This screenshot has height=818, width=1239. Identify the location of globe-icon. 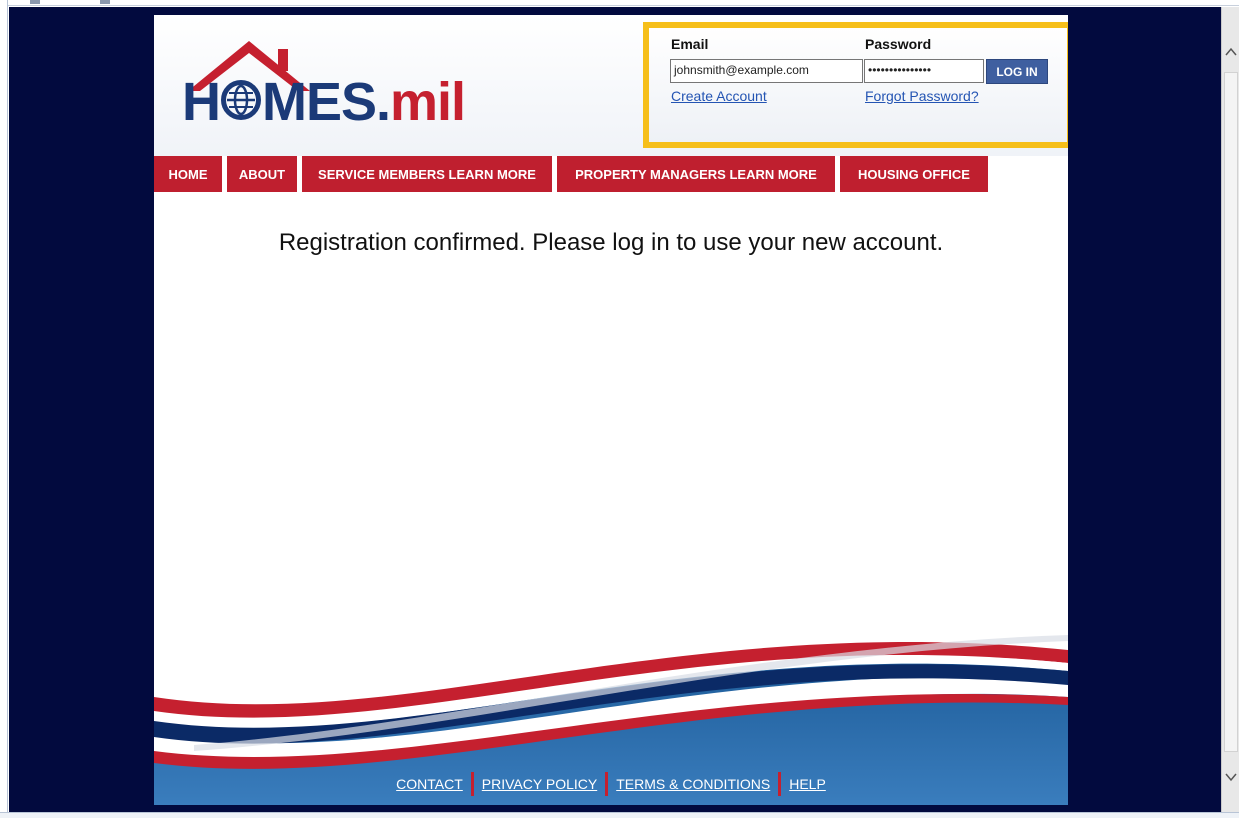
(241, 100).